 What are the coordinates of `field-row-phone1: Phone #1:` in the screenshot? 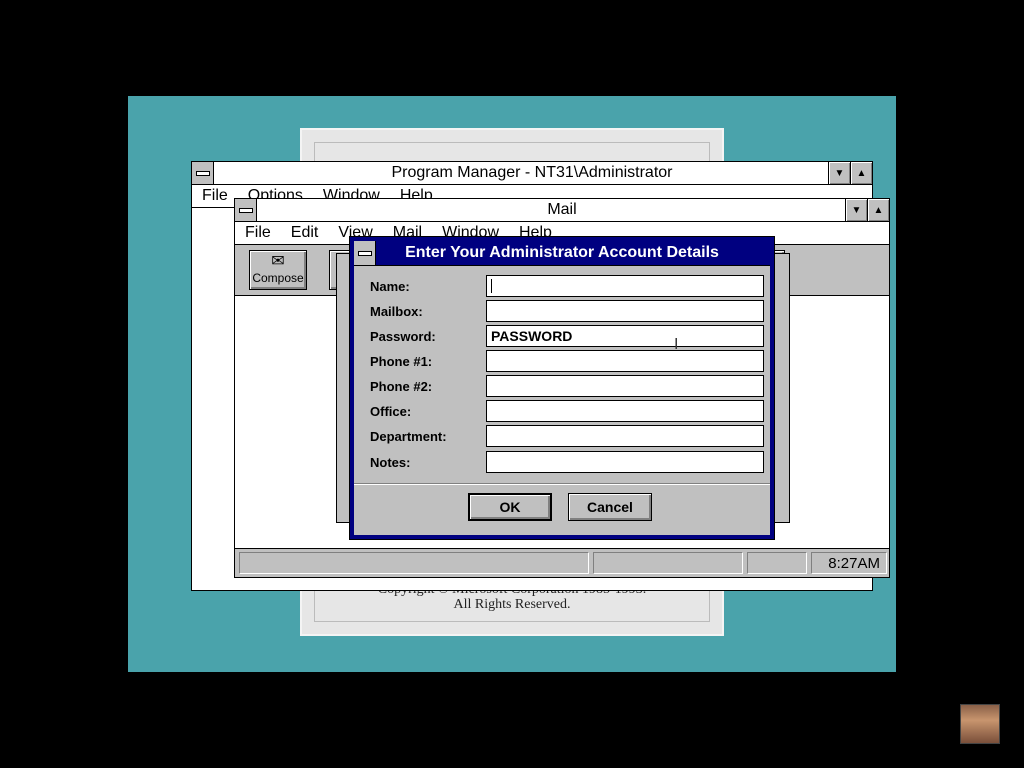 It's located at (567, 361).